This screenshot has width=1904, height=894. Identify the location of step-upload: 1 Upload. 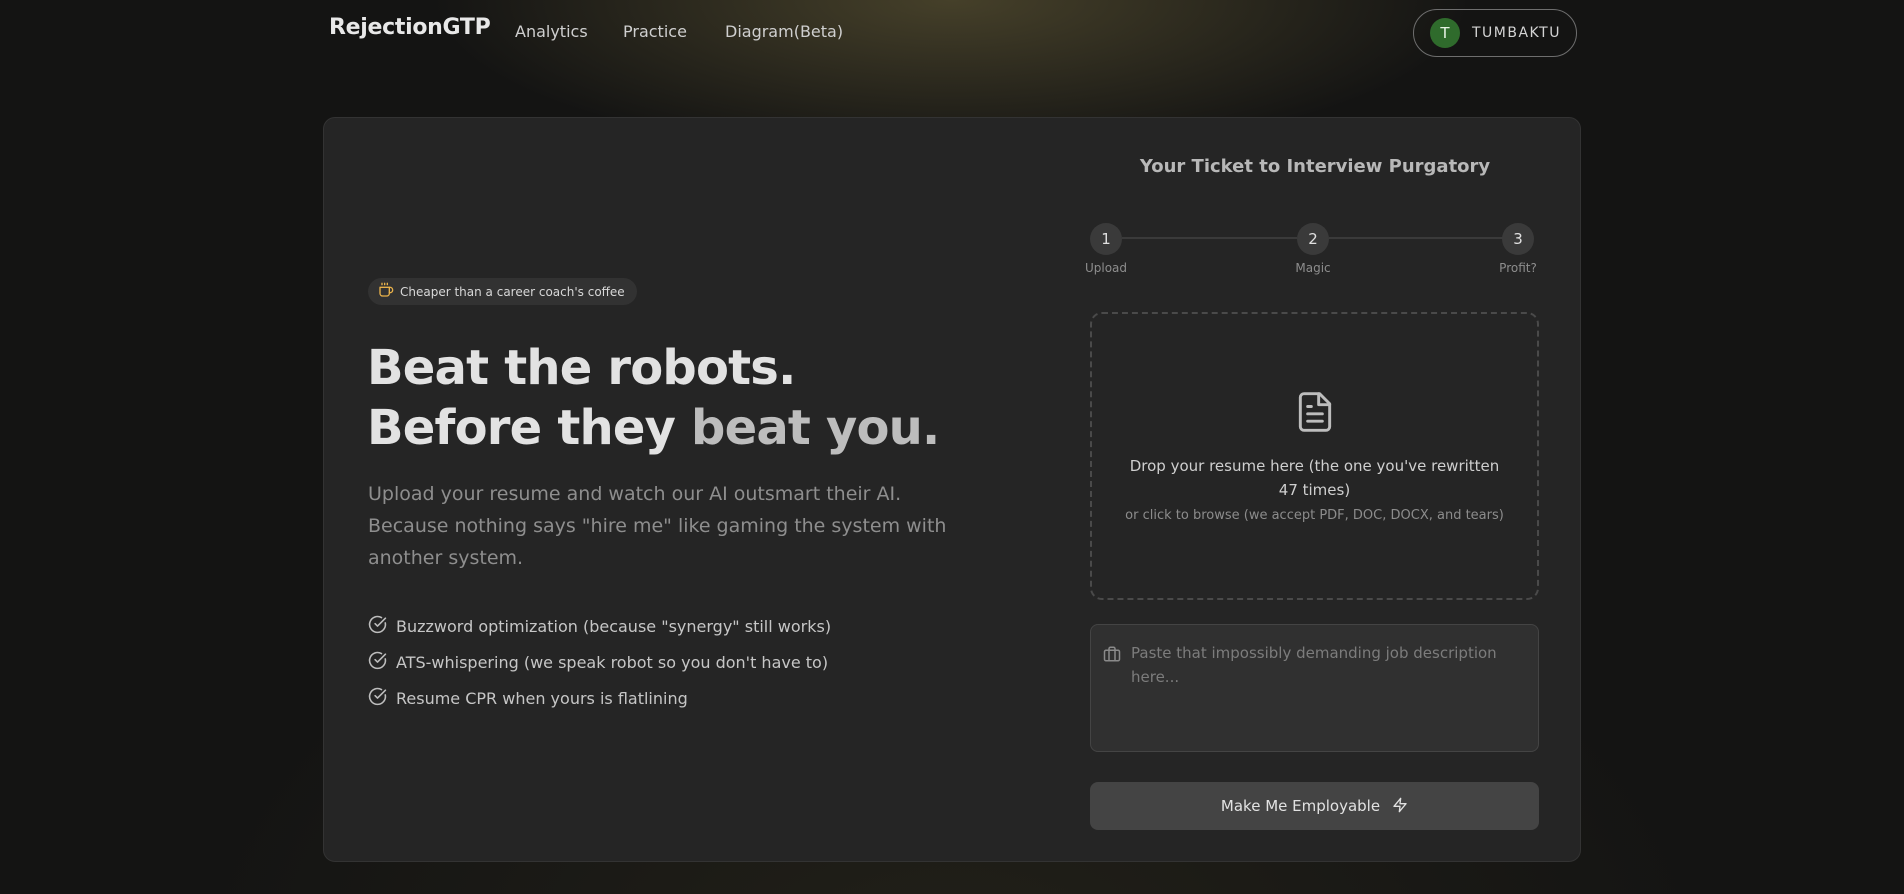
(1106, 249).